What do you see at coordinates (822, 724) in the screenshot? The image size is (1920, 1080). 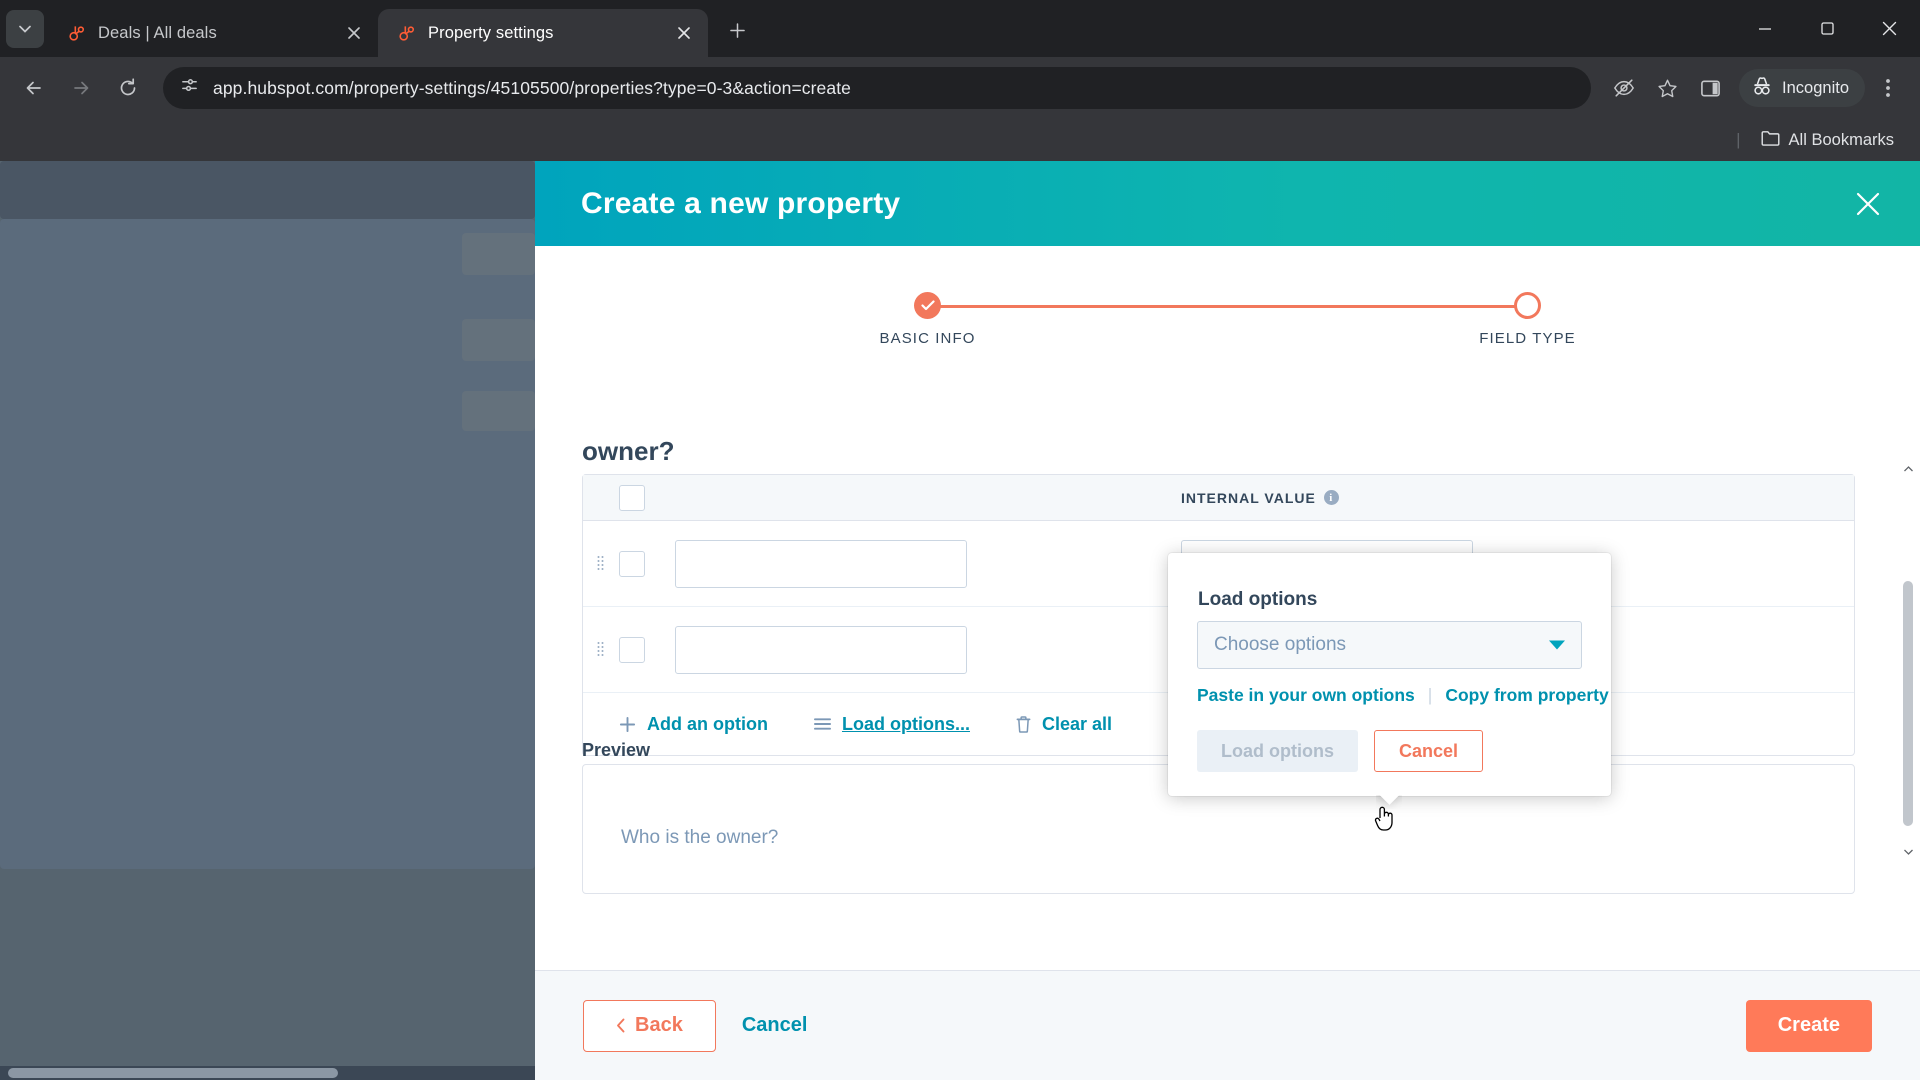 I see `list-icon` at bounding box center [822, 724].